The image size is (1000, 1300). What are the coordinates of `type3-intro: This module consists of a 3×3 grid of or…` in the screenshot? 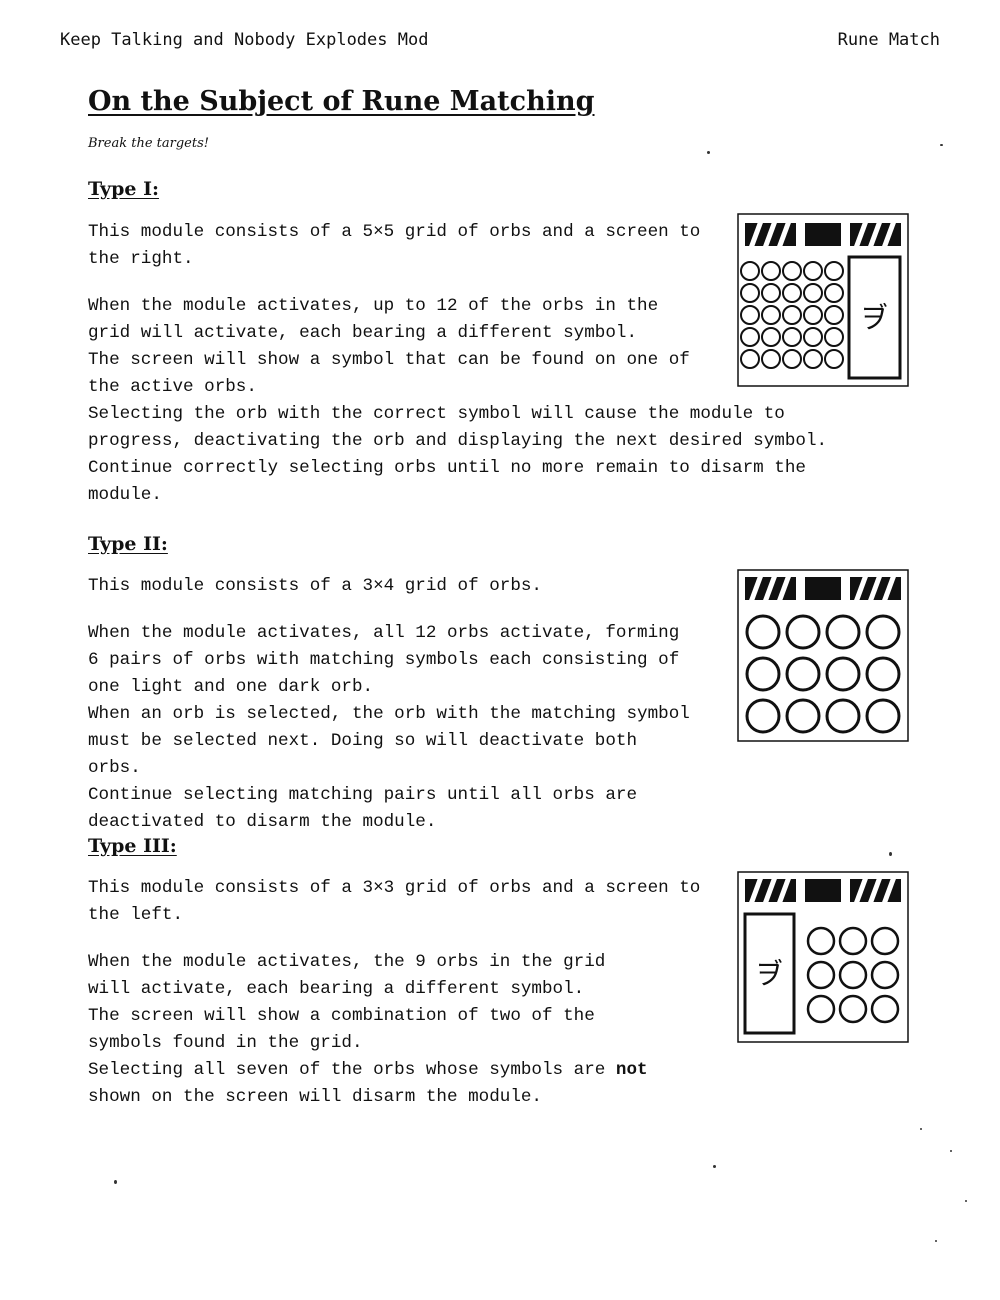 It's located at (408, 902).